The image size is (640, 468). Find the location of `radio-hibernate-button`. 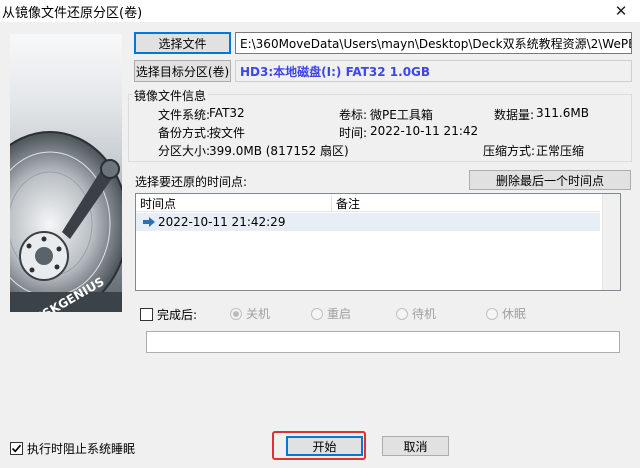

radio-hibernate-button is located at coordinates (492, 313).